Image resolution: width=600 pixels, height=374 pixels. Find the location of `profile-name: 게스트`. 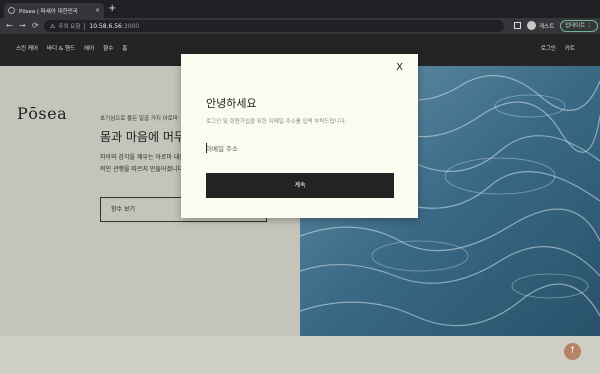

profile-name: 게스트 is located at coordinates (547, 26).